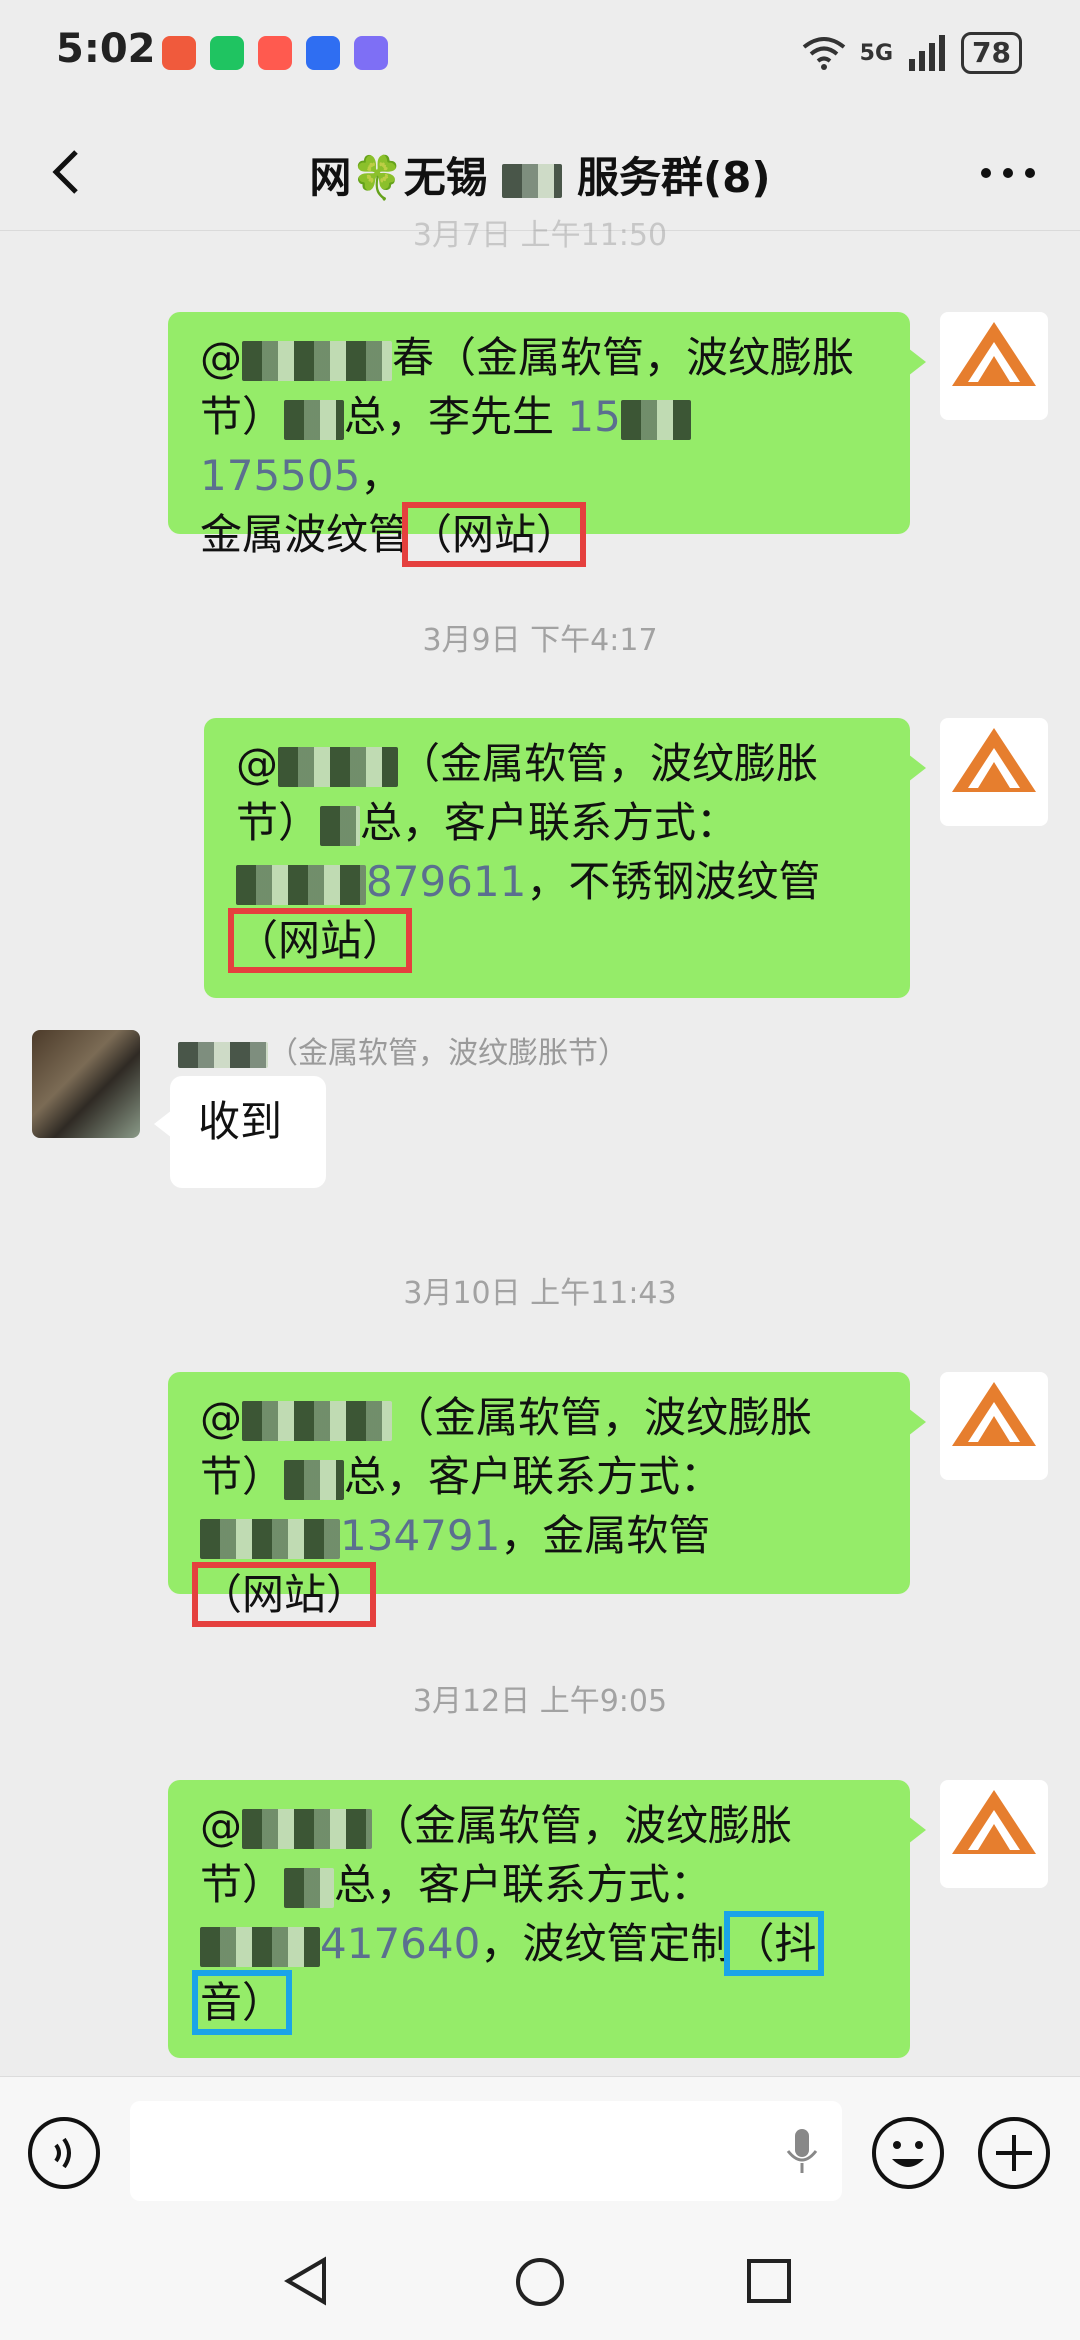  Describe the element at coordinates (456, 416) in the screenshot. I see `message-text: 总，李先生` at that location.